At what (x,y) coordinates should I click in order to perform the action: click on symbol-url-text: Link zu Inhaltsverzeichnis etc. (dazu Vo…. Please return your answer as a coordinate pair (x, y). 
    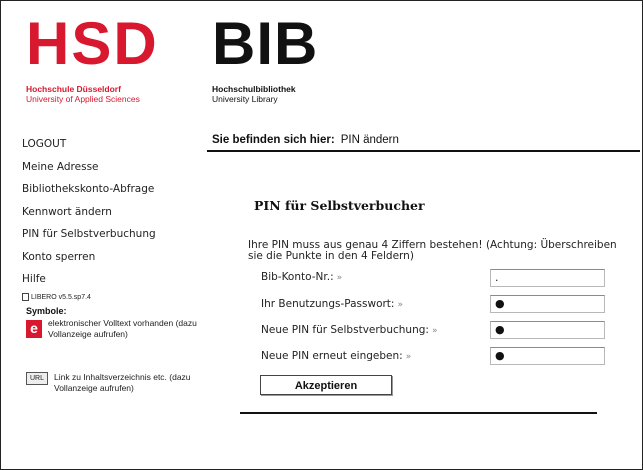
    Looking at the image, I should click on (122, 382).